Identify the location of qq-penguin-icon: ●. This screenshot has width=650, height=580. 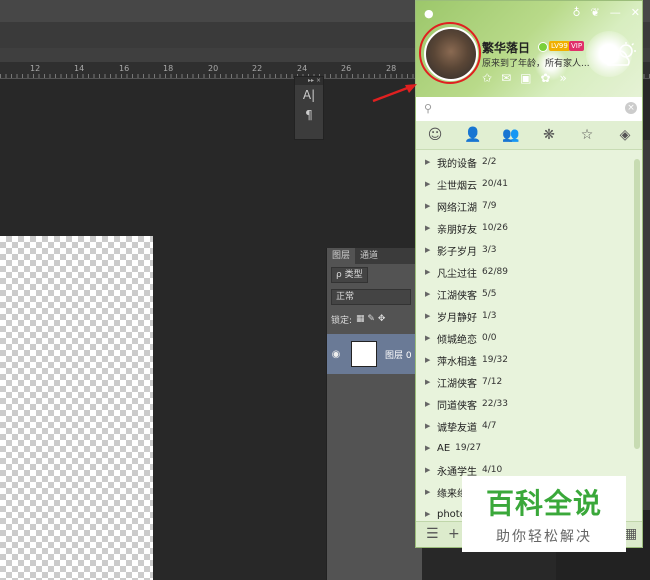
(429, 13).